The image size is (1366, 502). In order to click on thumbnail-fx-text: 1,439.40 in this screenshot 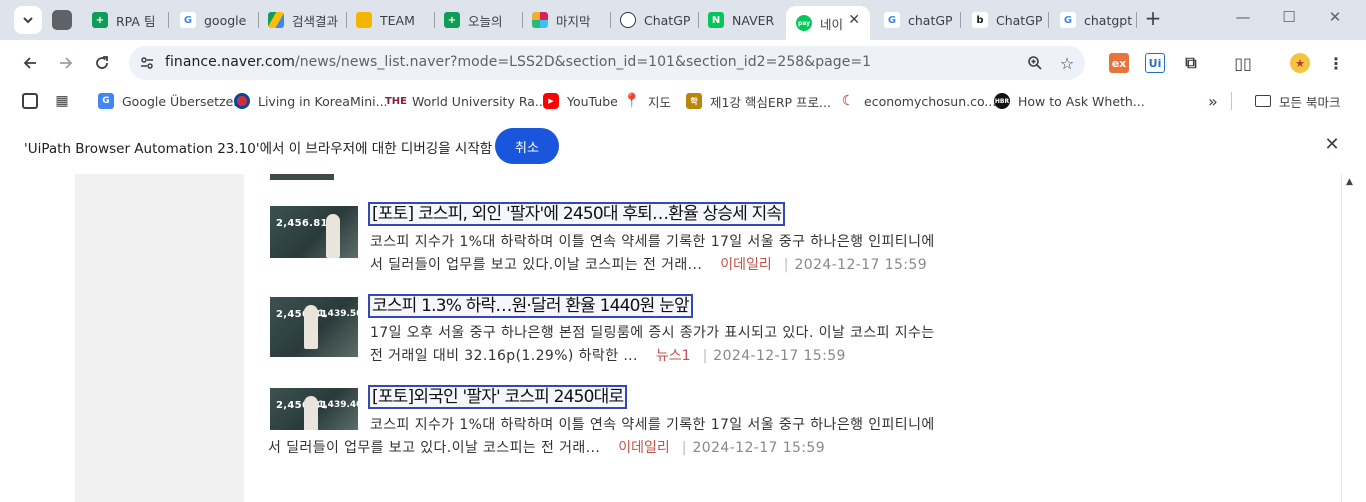, I will do `click(338, 405)`.